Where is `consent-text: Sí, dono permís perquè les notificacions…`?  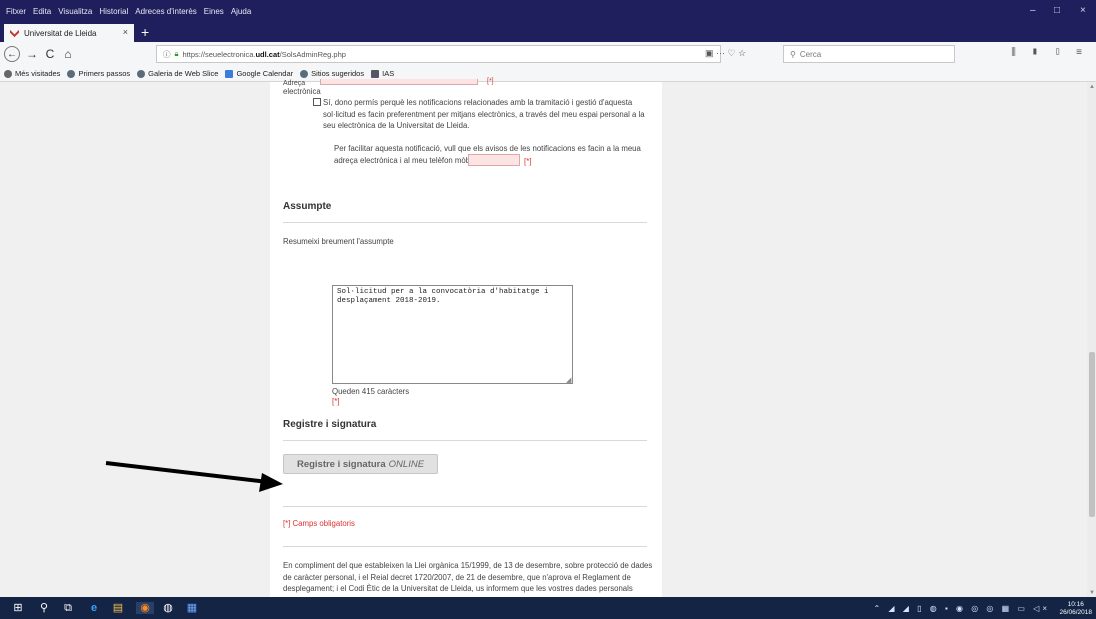 consent-text: Sí, dono permís perquè les notificacions… is located at coordinates (484, 114).